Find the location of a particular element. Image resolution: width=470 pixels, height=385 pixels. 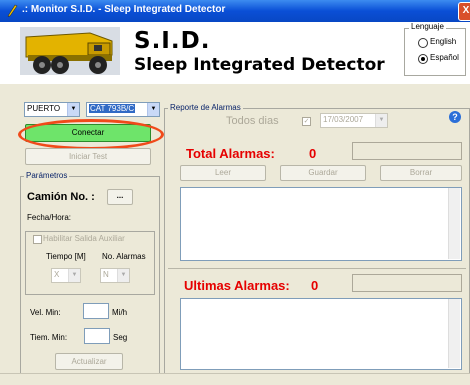

status-bar is located at coordinates (235, 379).